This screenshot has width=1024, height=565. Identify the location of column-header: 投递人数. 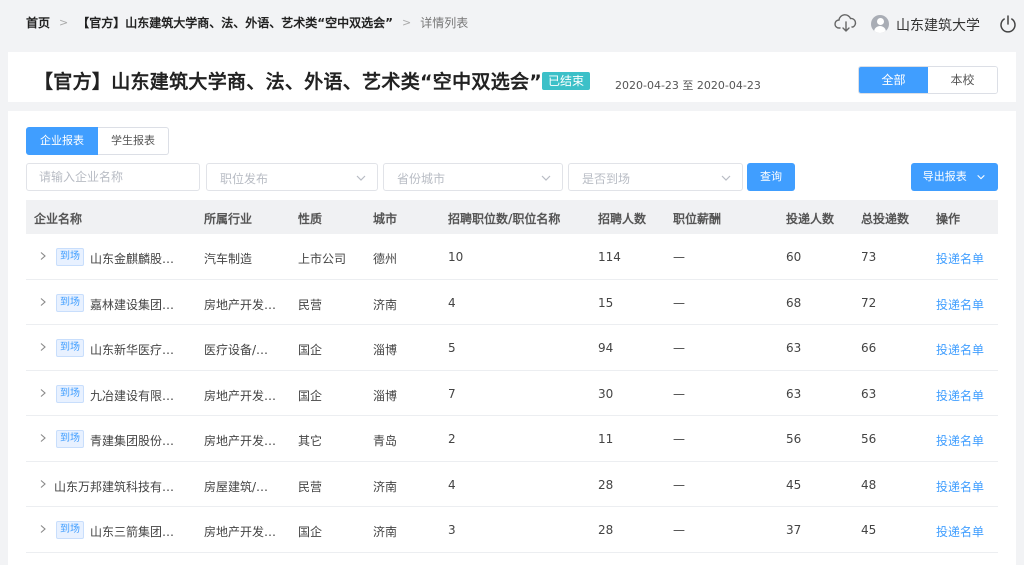
(810, 219).